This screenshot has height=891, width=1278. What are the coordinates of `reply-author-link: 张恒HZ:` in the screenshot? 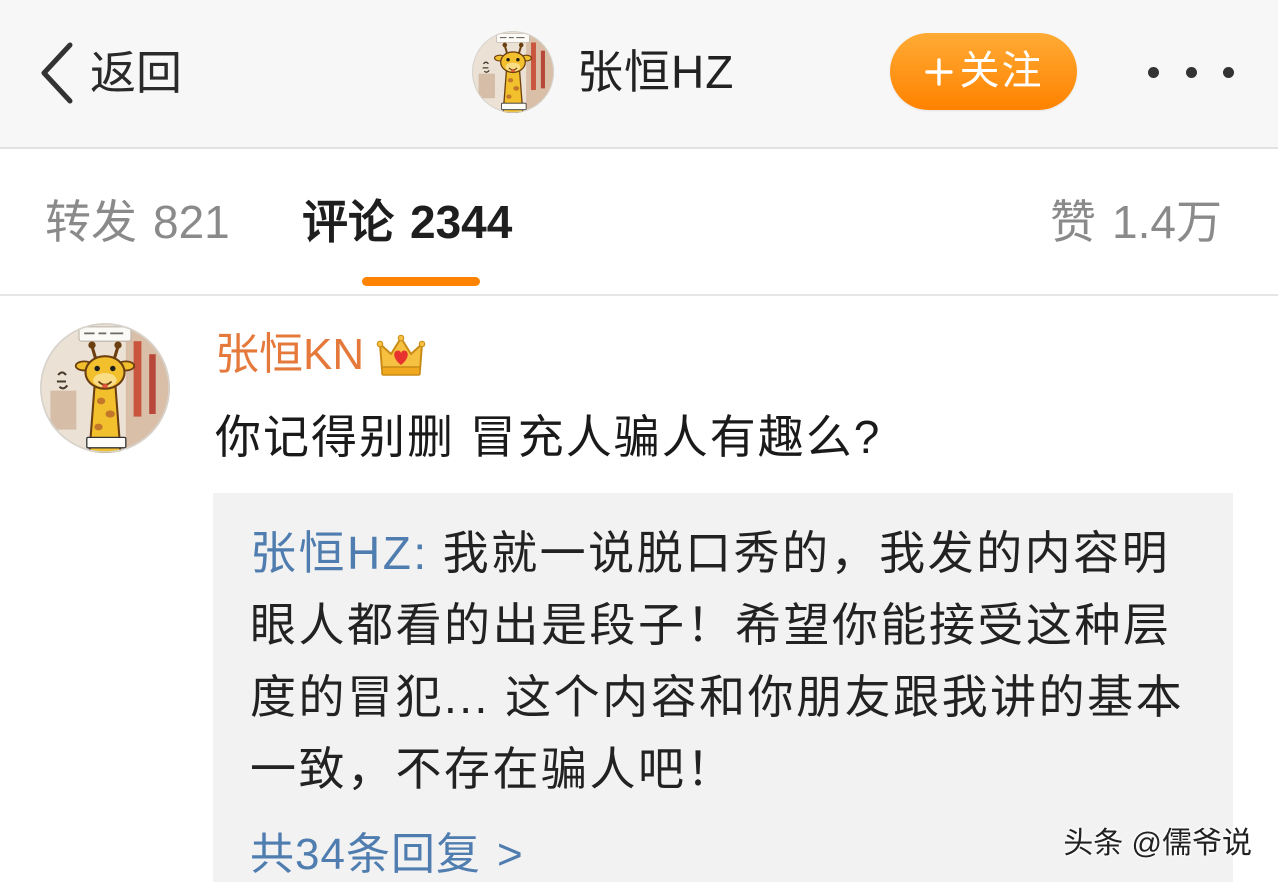 It's located at (339, 553).